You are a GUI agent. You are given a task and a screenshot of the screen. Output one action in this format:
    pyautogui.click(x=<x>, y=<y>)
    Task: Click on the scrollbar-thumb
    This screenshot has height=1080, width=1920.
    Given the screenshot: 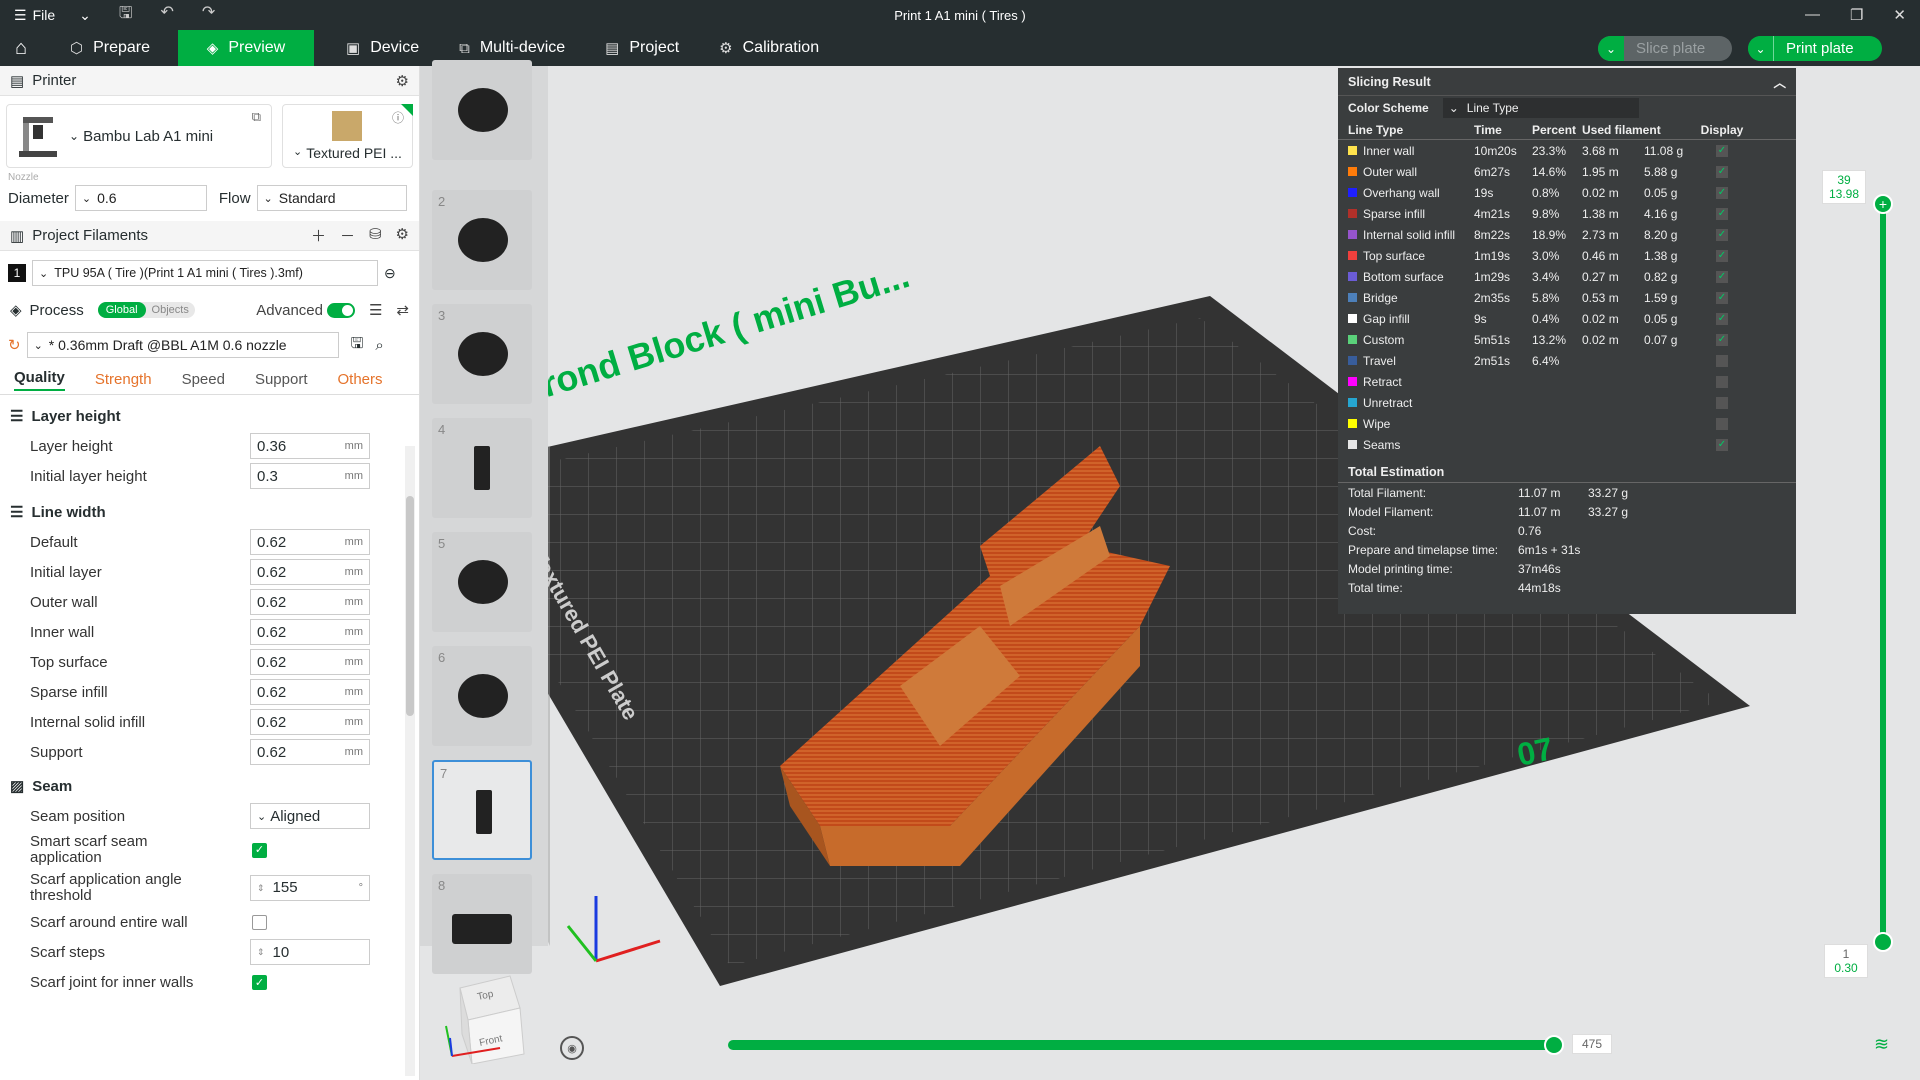 What is the action you would take?
    pyautogui.click(x=410, y=606)
    